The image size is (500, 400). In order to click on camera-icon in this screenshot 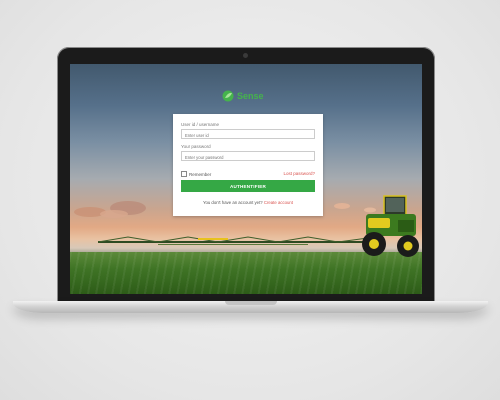, I will do `click(245, 55)`.